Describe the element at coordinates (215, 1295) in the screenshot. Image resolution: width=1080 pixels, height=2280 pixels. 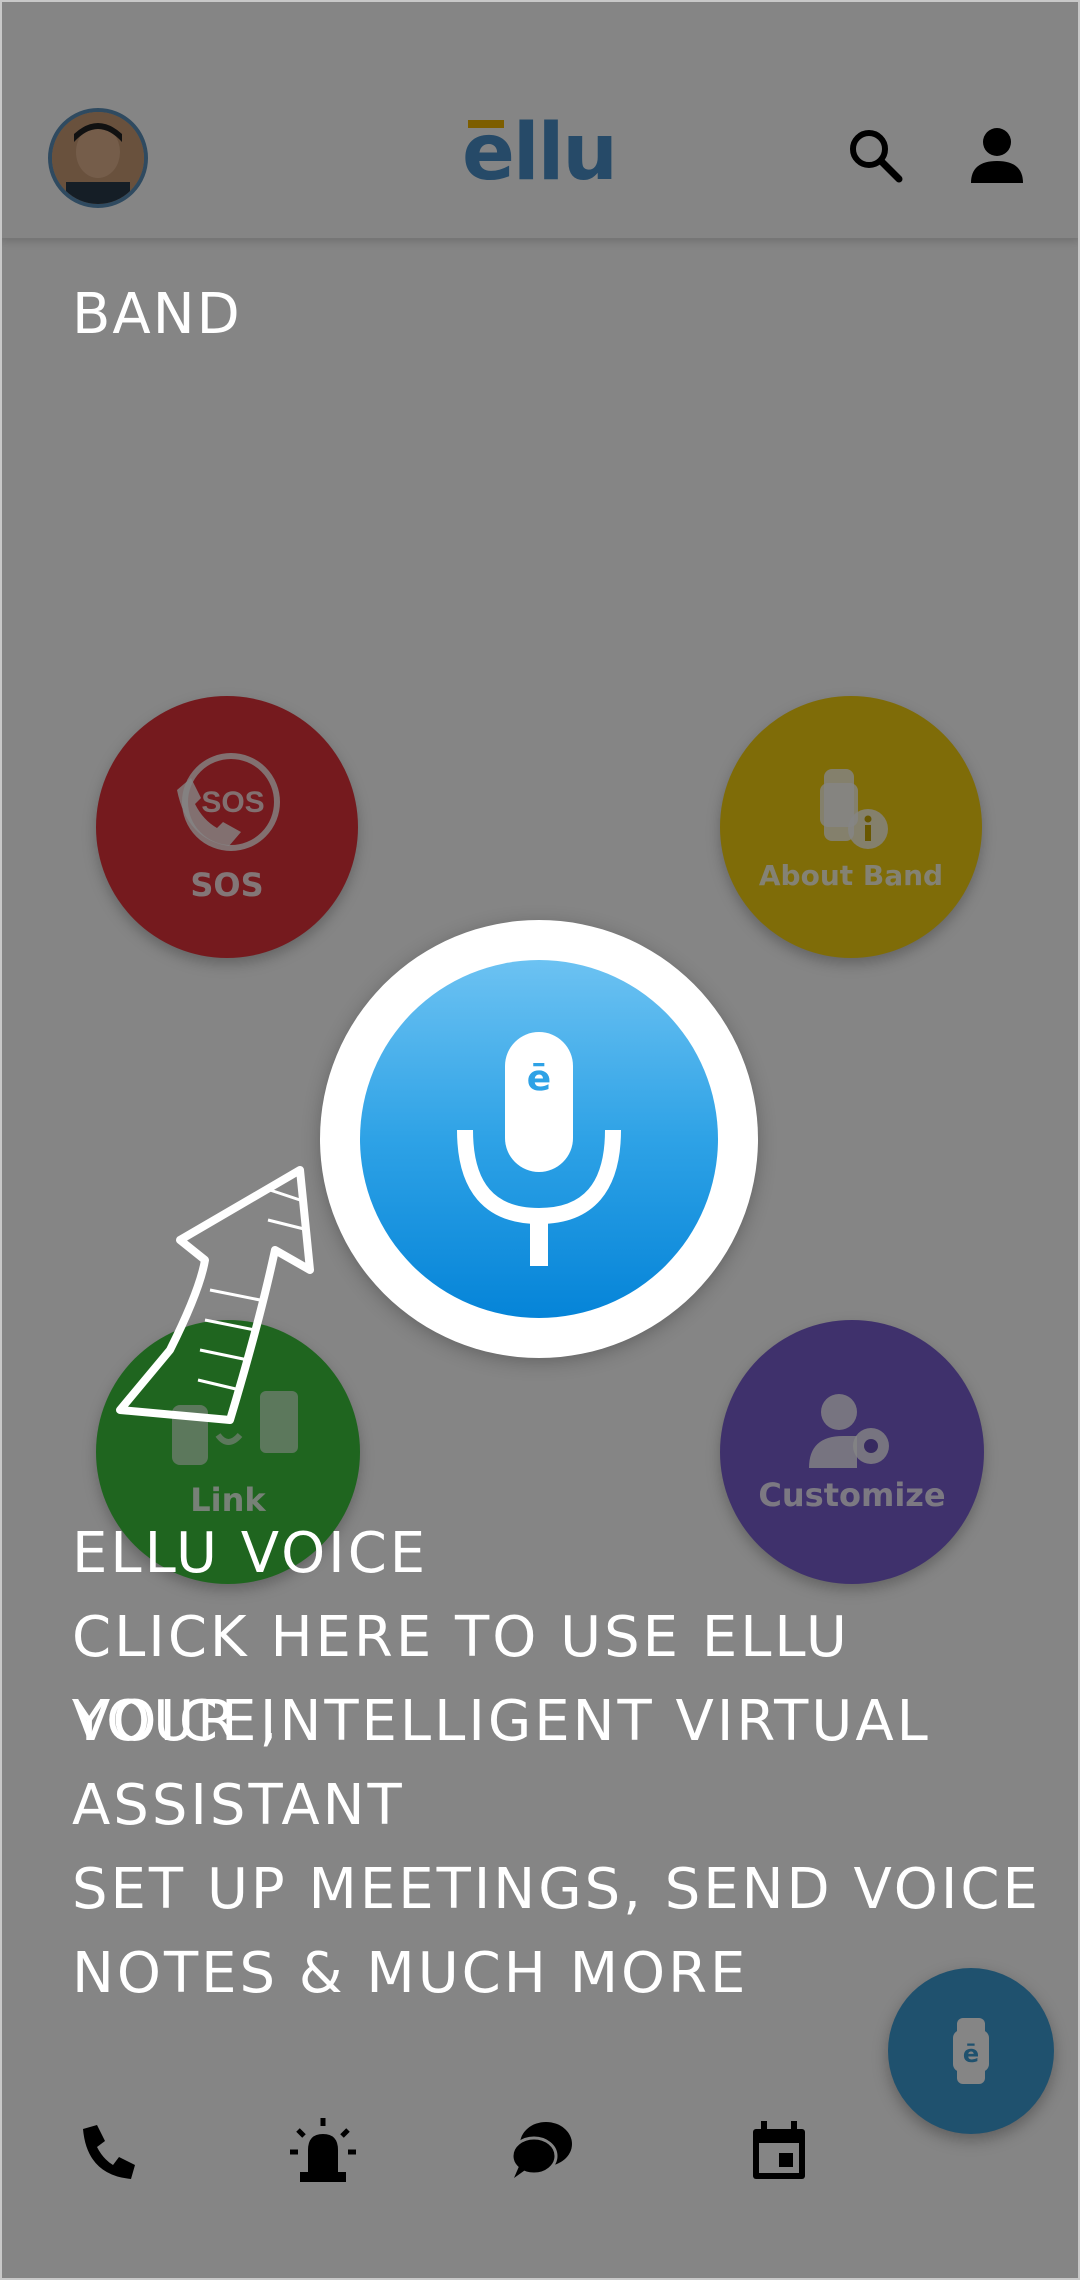
I see `pointer-arrow-icon` at that location.